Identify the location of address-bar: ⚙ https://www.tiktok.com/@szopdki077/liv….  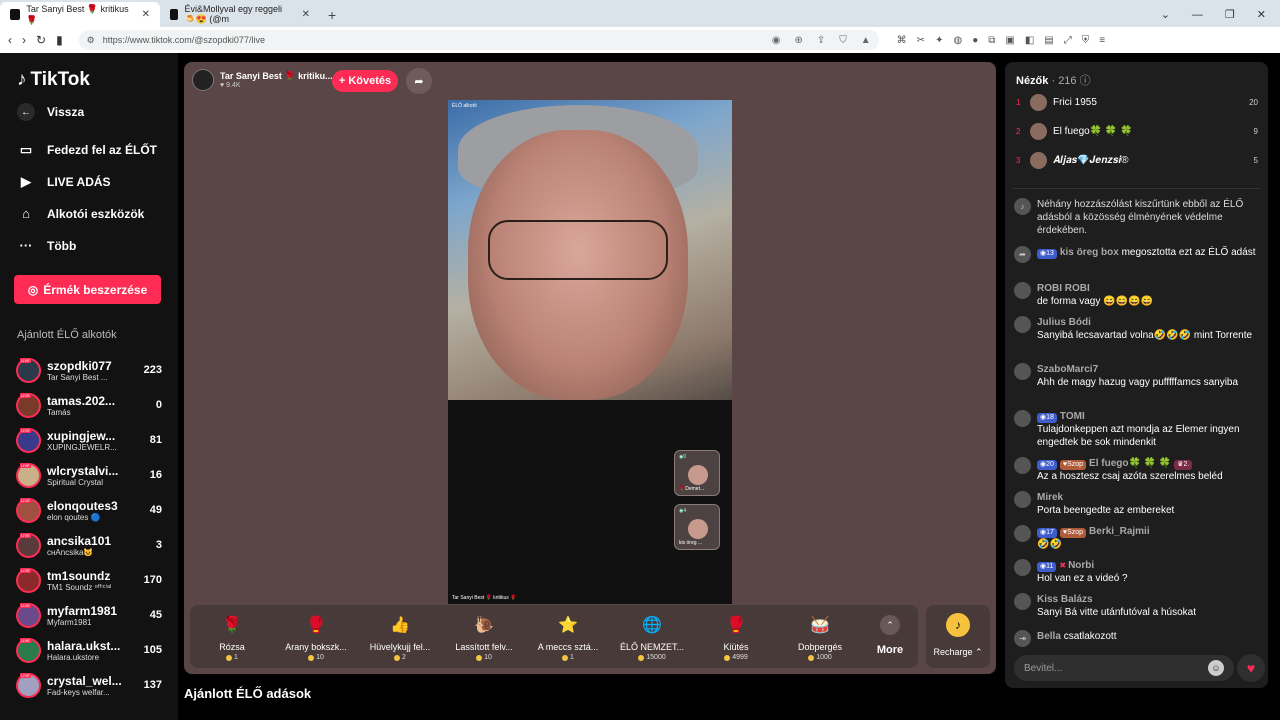
(478, 40).